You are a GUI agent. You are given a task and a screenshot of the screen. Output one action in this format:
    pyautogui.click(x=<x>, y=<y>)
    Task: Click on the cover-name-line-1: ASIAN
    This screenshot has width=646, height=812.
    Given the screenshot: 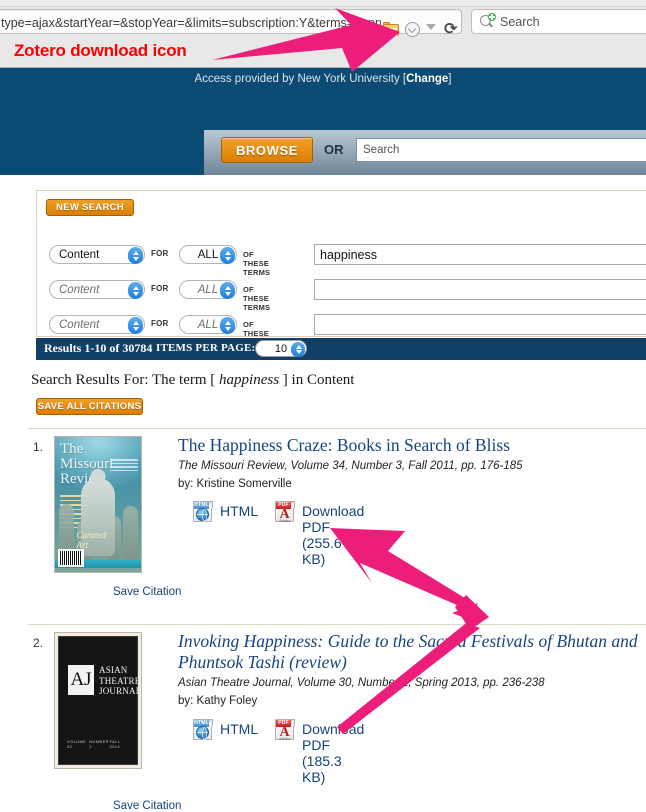 What is the action you would take?
    pyautogui.click(x=113, y=670)
    